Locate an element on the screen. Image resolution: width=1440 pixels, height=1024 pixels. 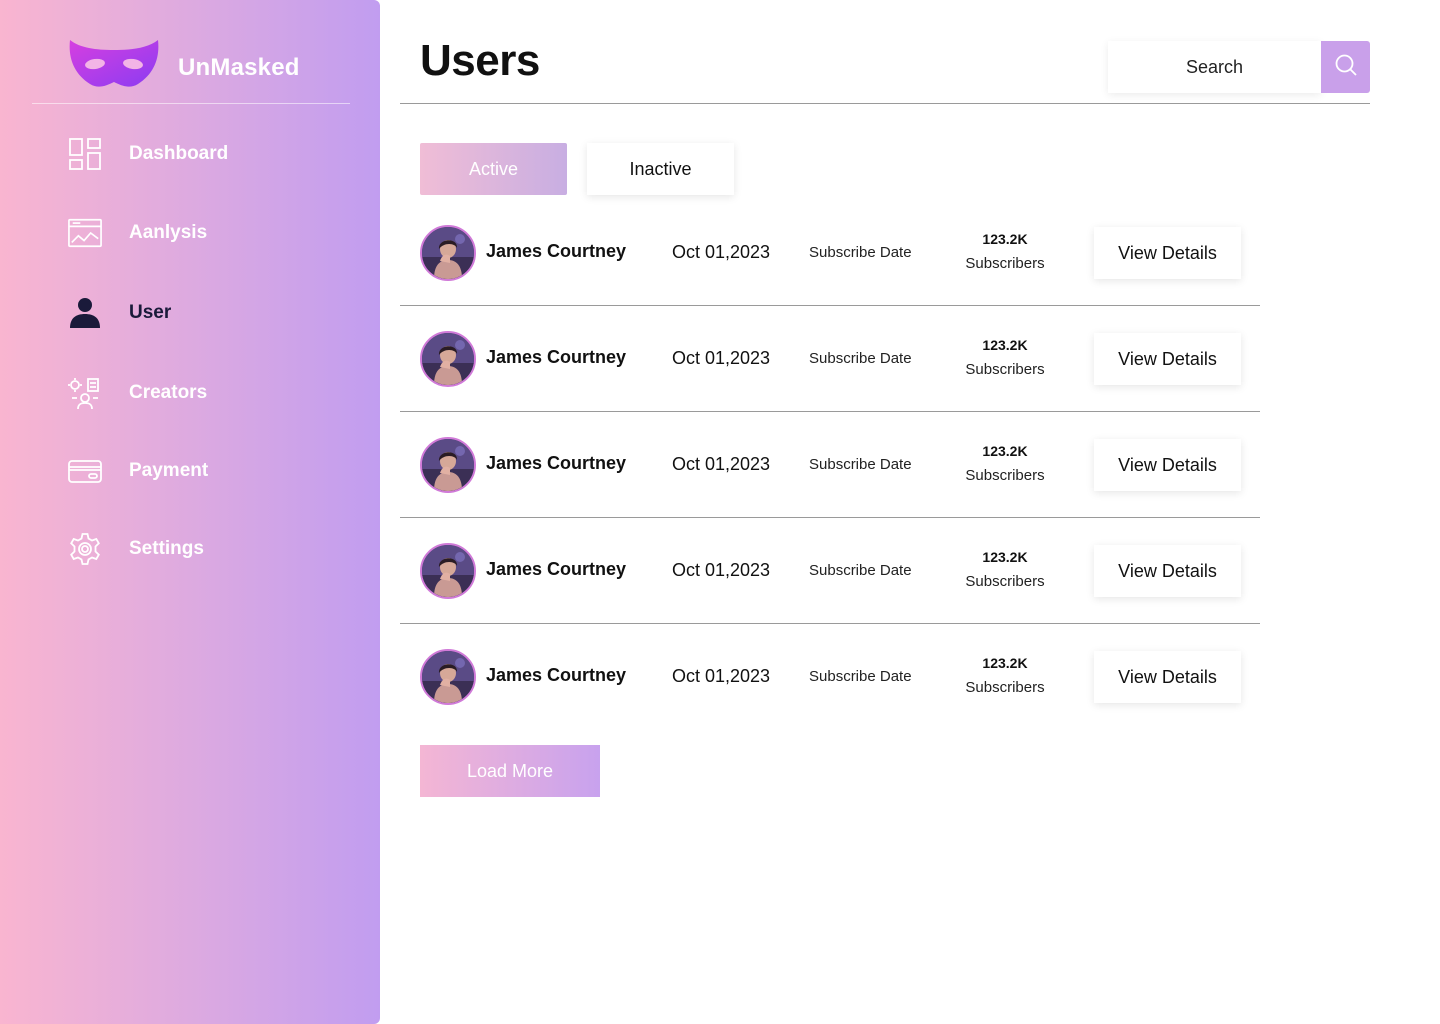
search-icon is located at coordinates (1346, 67).